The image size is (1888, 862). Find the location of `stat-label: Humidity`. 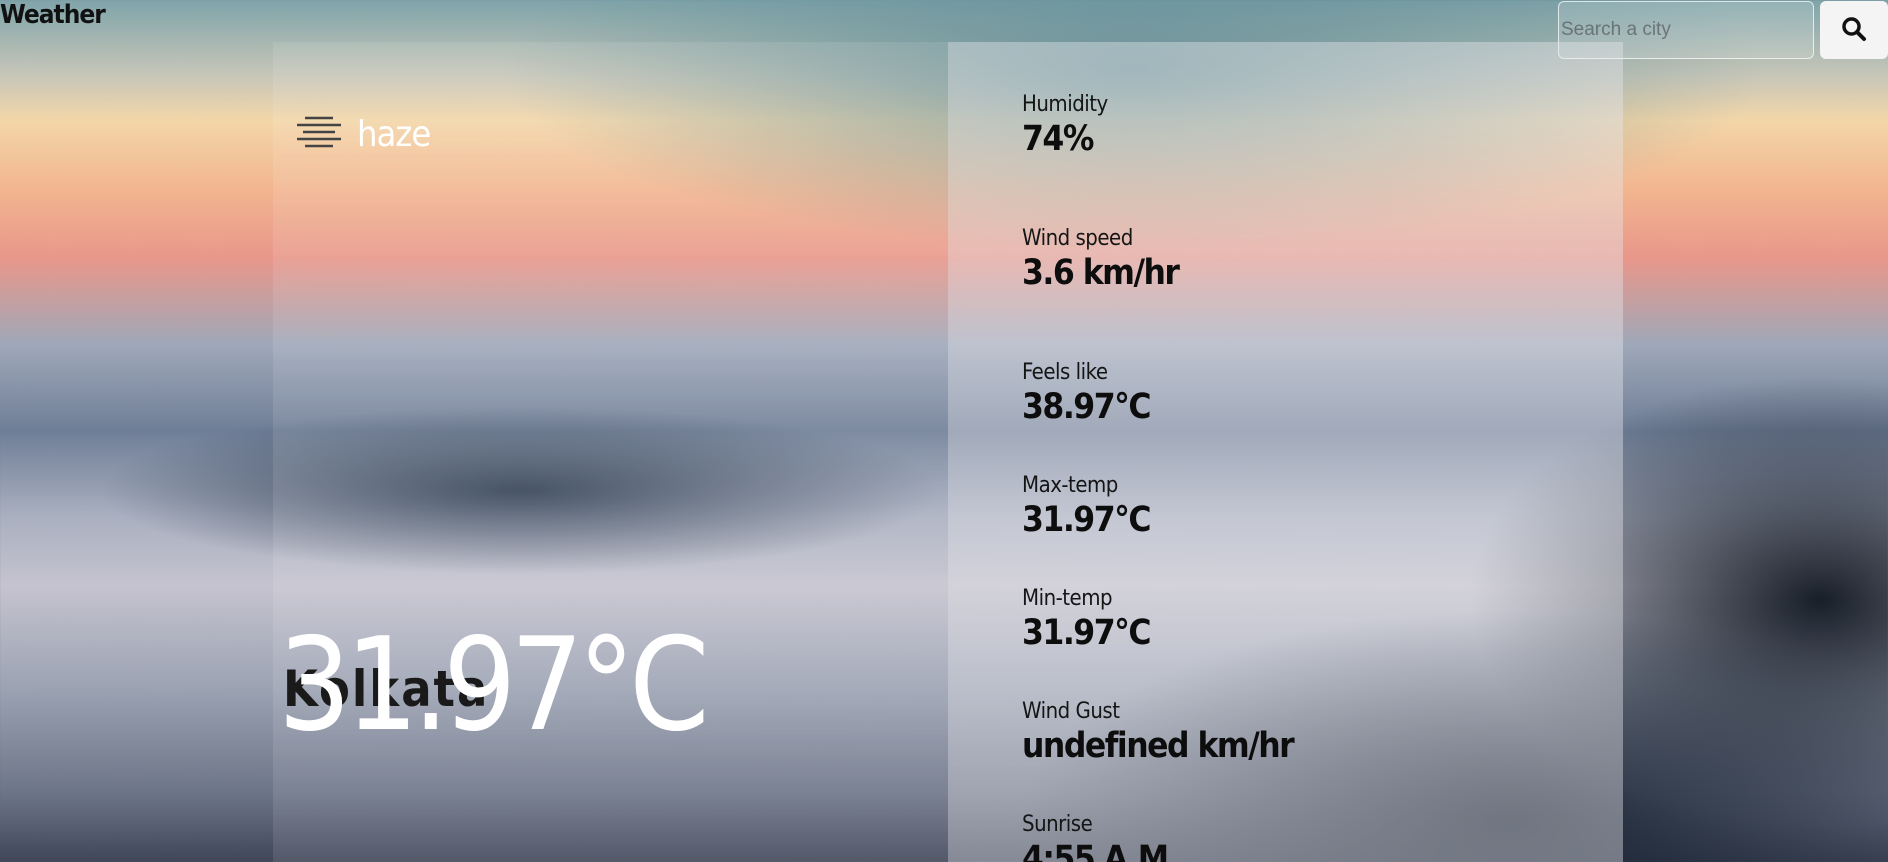

stat-label: Humidity is located at coordinates (1065, 104).